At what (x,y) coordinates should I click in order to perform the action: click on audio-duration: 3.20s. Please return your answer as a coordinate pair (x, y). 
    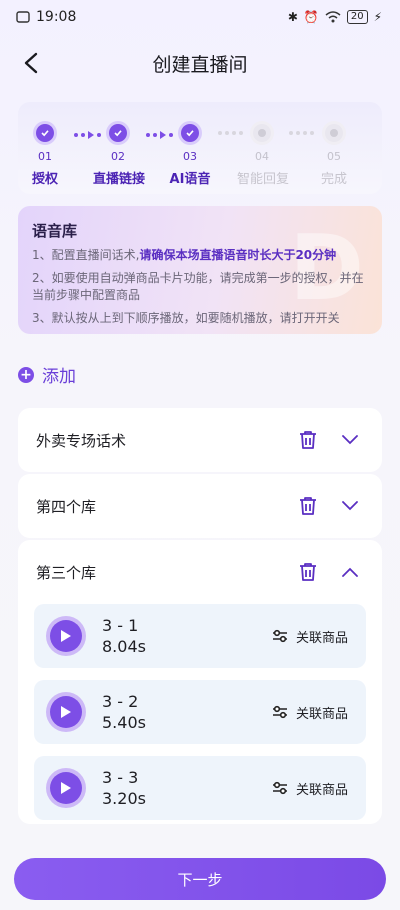
    Looking at the image, I should click on (124, 798).